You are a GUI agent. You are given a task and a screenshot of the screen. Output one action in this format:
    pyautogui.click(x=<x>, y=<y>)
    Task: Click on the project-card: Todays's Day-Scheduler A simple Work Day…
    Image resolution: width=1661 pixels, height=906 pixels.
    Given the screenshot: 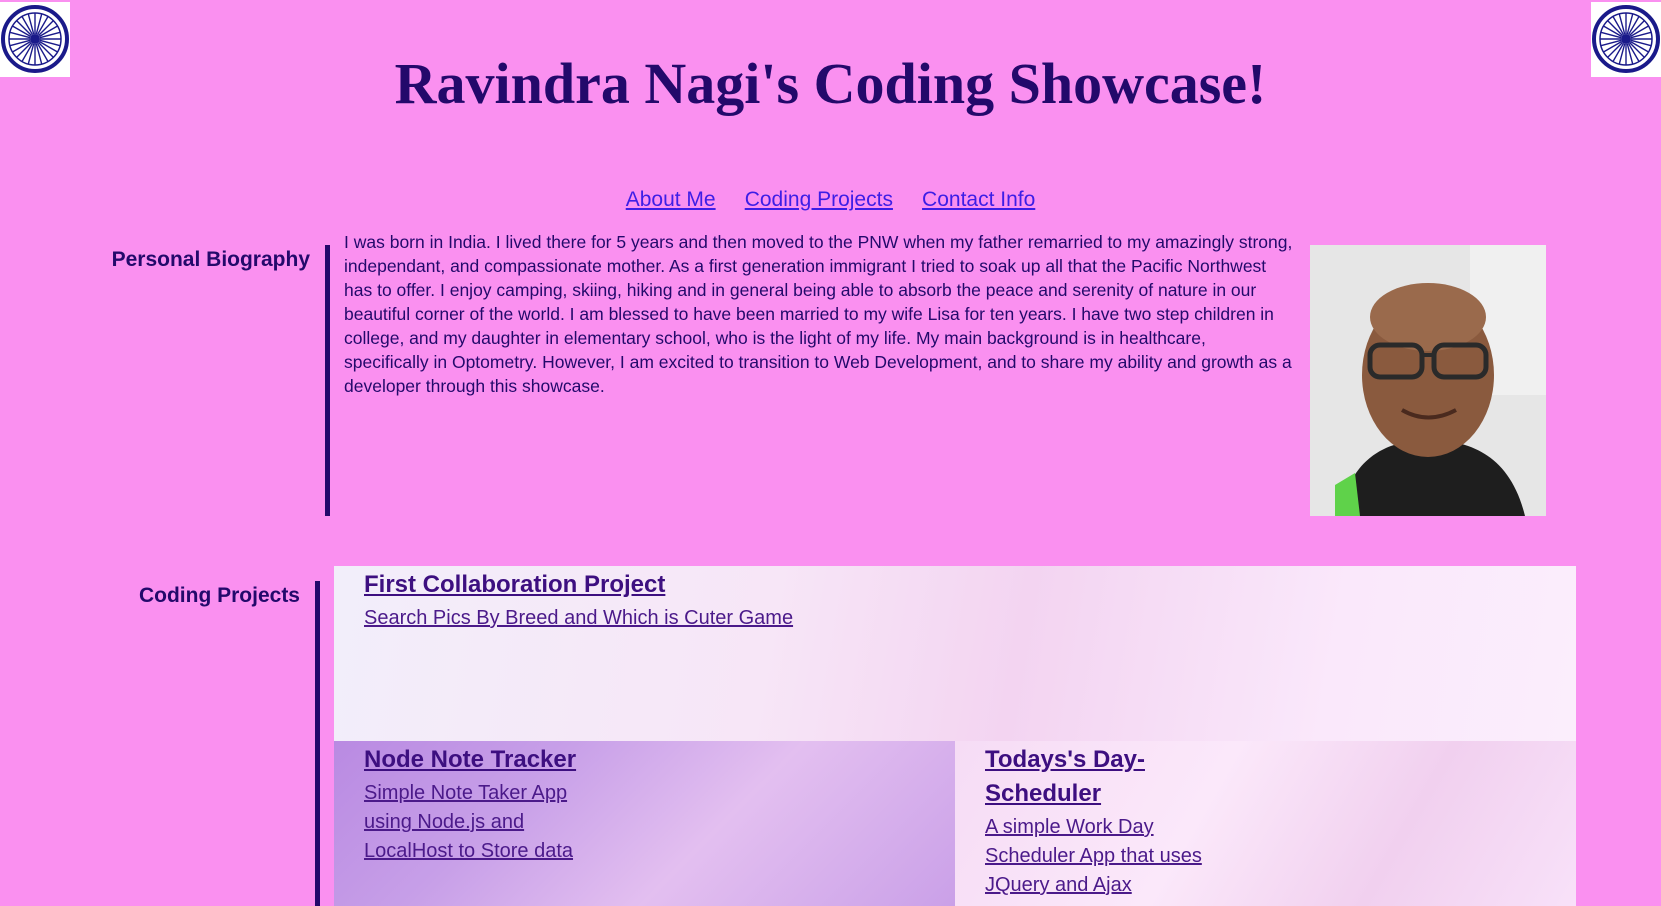 What is the action you would take?
    pyautogui.click(x=1265, y=823)
    